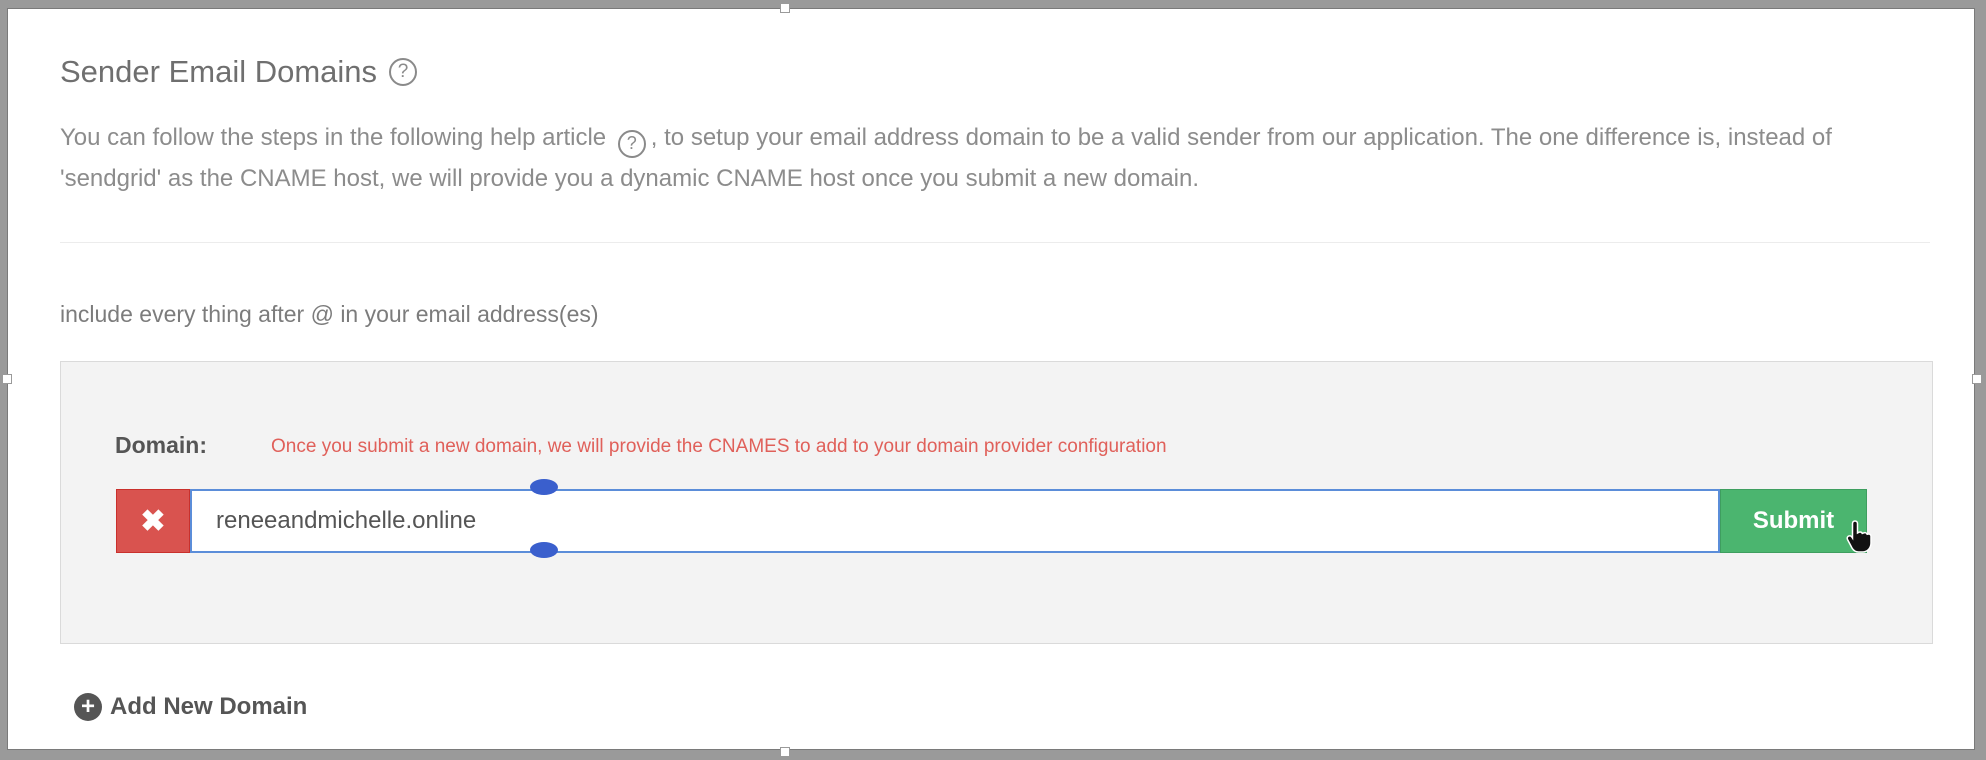 This screenshot has width=1986, height=760. I want to click on section-title: Sender Email Domains, so click(219, 71).